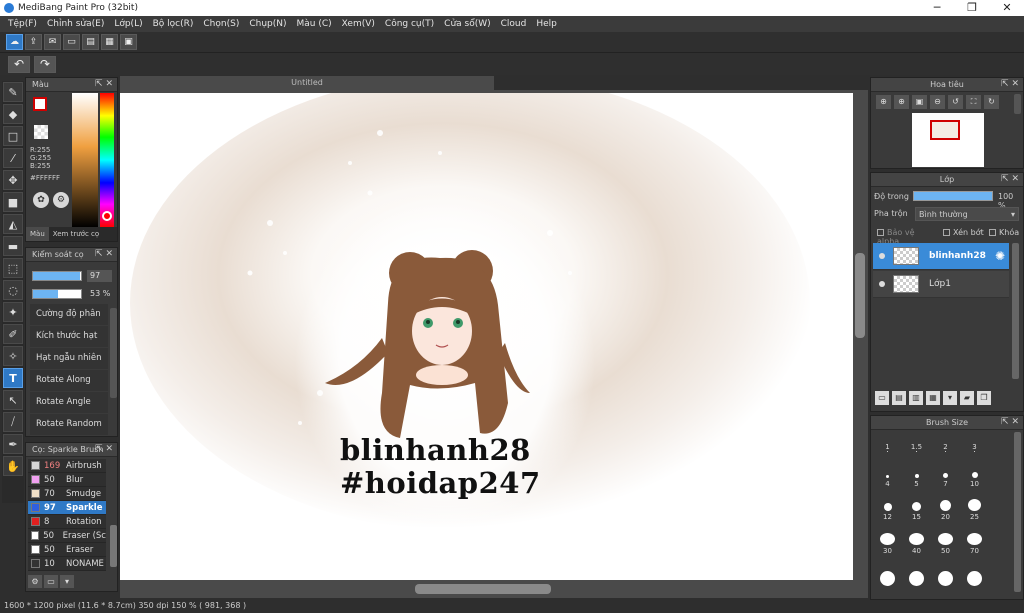  I want to click on layer-list-scrollbar, so click(1015, 311).